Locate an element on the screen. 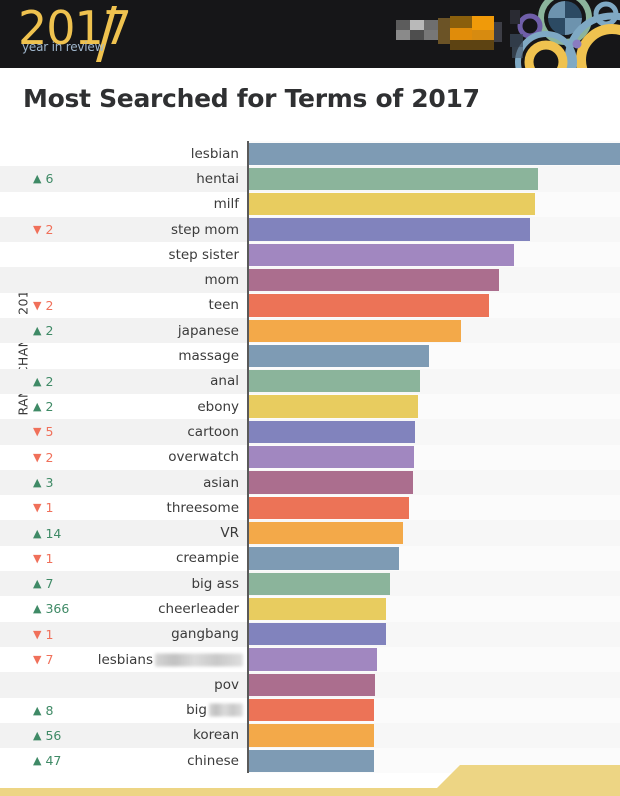 This screenshot has height=796, width=620. table-row: ▲ 2 ebony is located at coordinates (310, 406).